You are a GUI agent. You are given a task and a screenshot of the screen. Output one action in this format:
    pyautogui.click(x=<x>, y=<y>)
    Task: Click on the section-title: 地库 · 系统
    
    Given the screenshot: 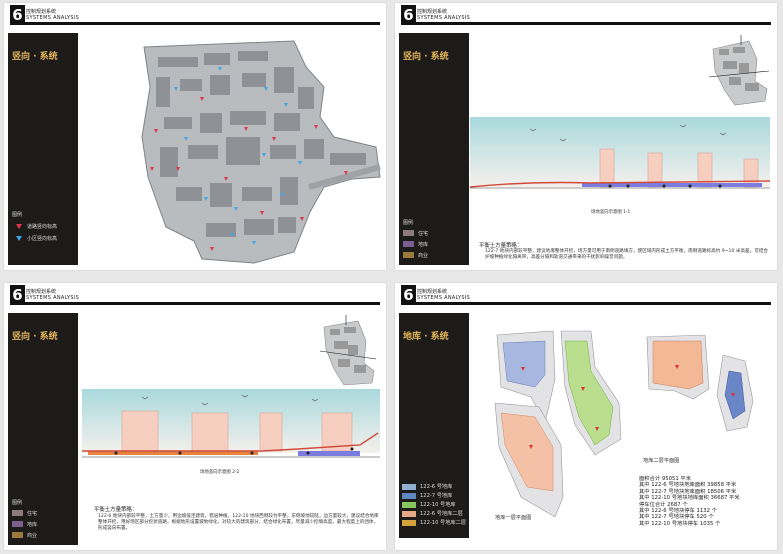 What is the action you would take?
    pyautogui.click(x=426, y=337)
    